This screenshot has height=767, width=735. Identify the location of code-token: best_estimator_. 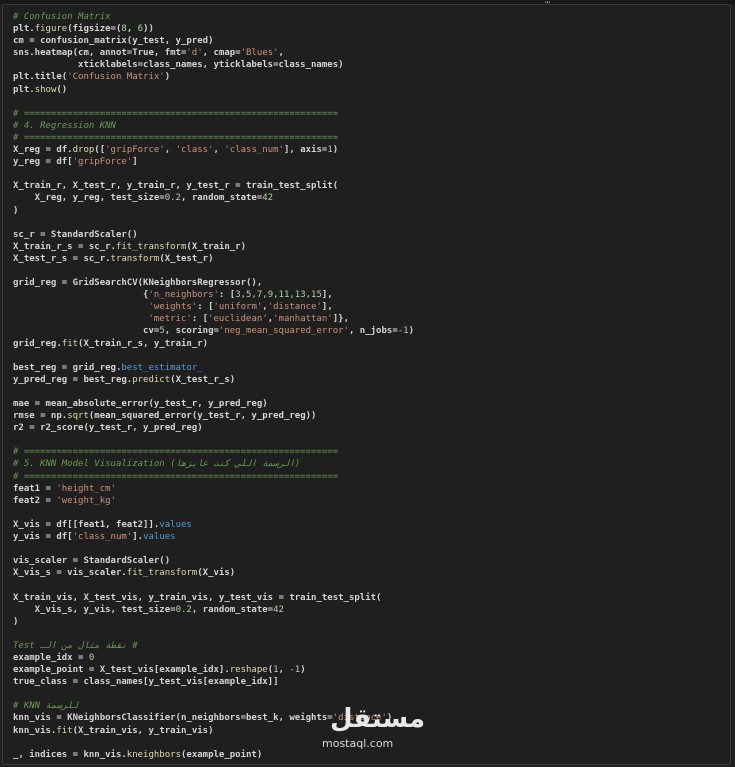
(162, 367).